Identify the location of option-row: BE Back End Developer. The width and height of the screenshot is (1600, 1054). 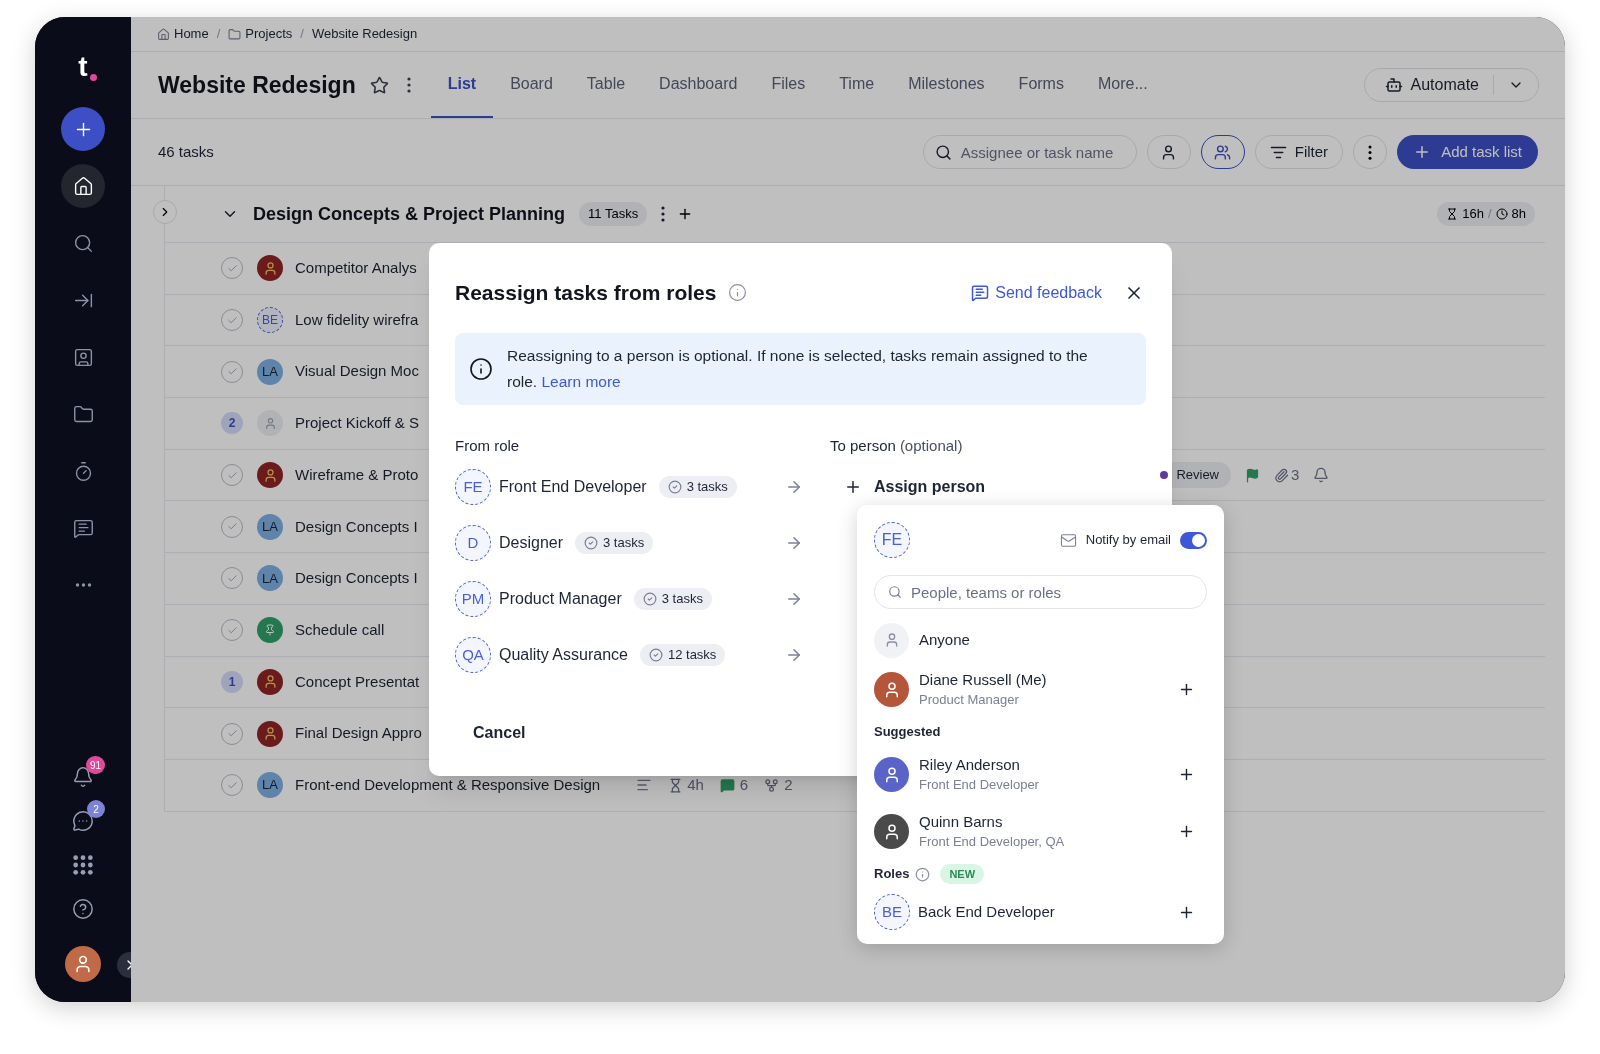
(1040, 912).